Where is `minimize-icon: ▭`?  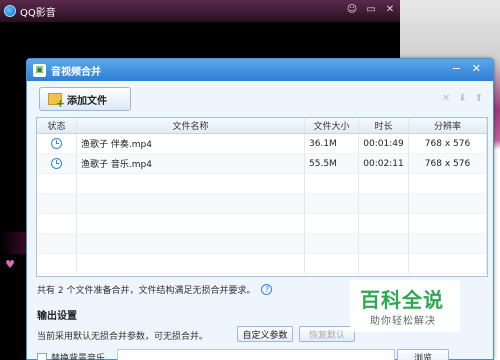 minimize-icon: ▭ is located at coordinates (371, 10).